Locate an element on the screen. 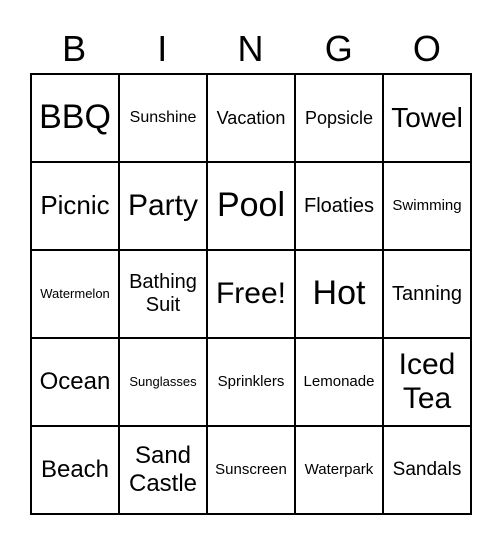  bingo-cell: Sprinklers is located at coordinates (251, 382).